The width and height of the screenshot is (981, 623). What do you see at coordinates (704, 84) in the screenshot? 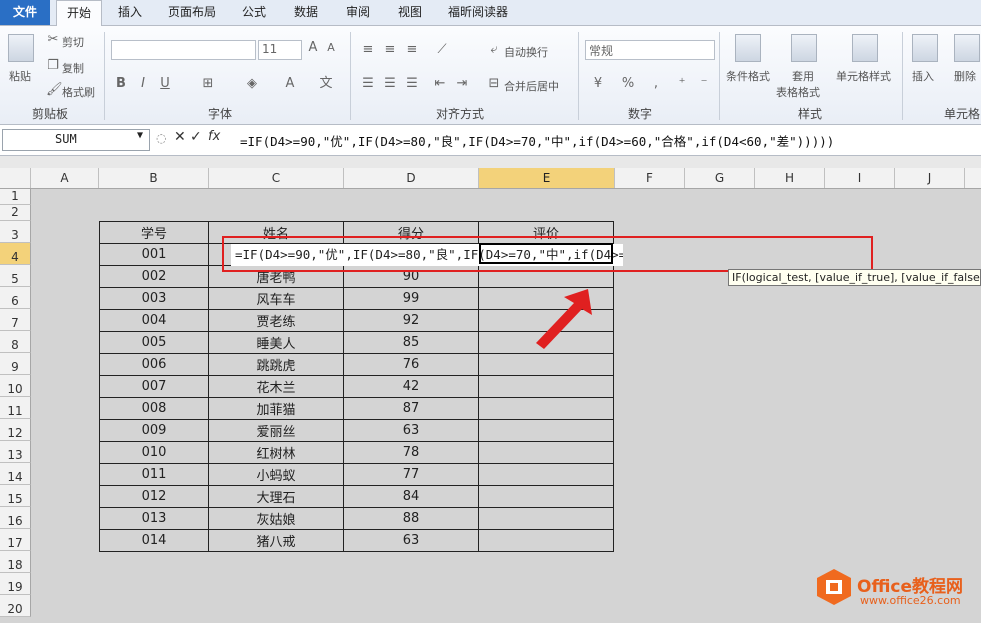
I see `decrease-decimal-icon: ⁻` at bounding box center [704, 84].